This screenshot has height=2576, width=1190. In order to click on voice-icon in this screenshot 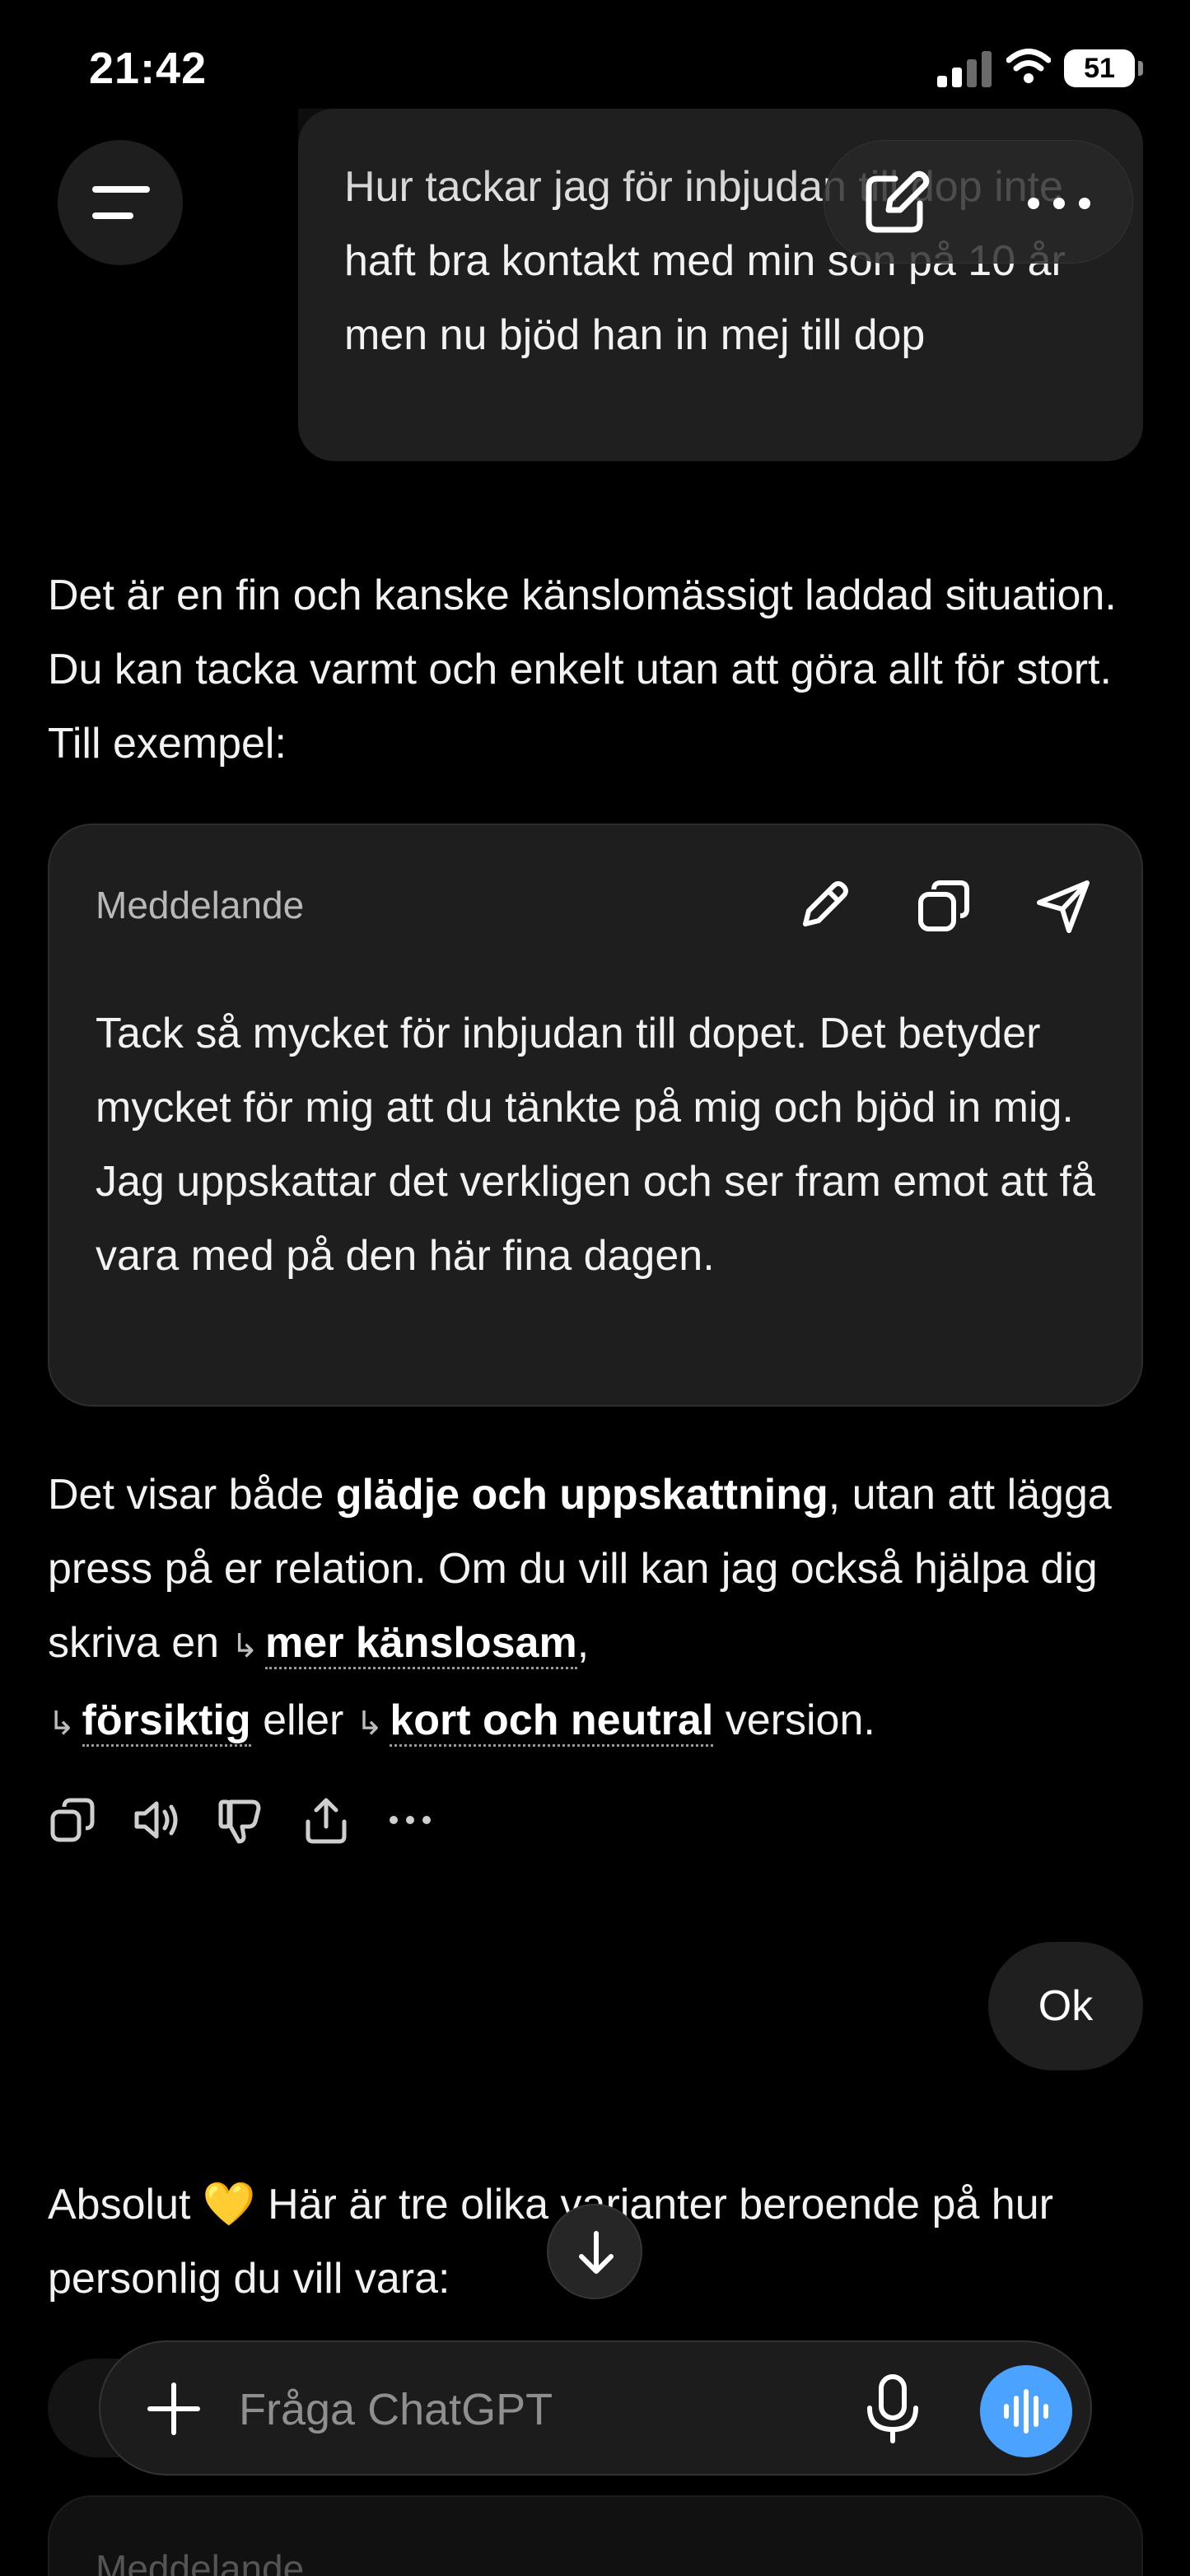, I will do `click(1026, 2411)`.